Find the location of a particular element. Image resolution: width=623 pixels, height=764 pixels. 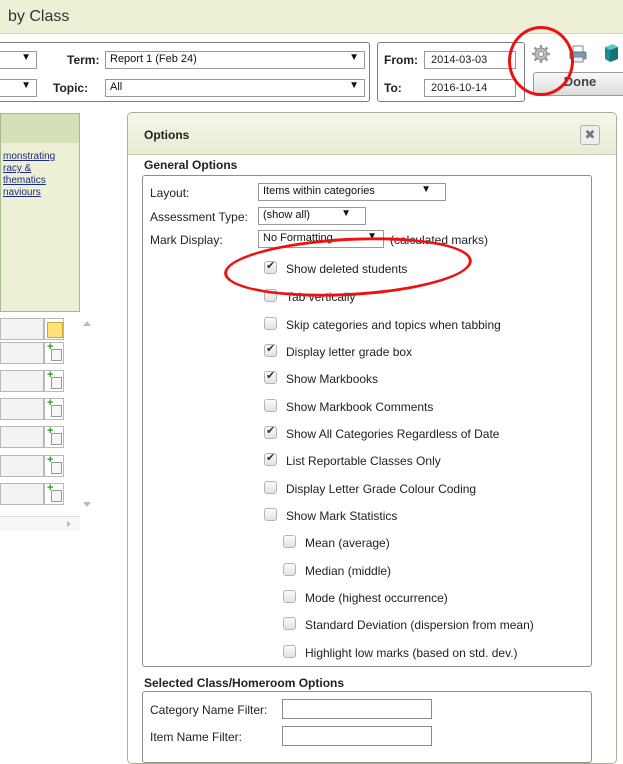

checkbox-label: Show Mark Statistics is located at coordinates (342, 516).